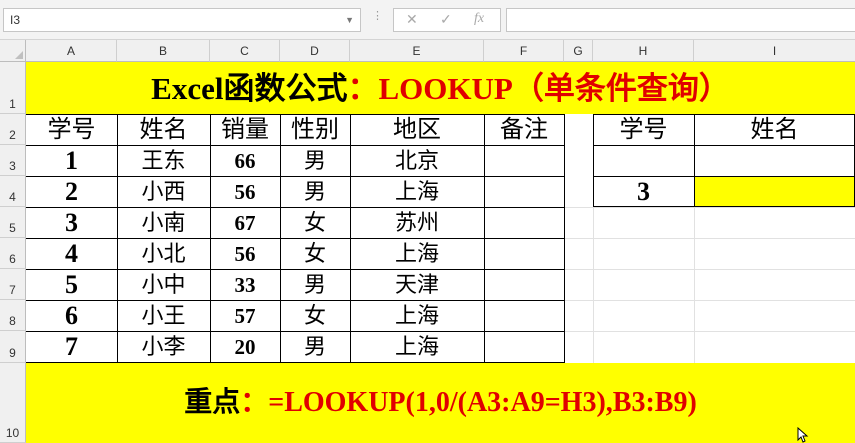  What do you see at coordinates (13, 191) in the screenshot?
I see `row-header-4: 4` at bounding box center [13, 191].